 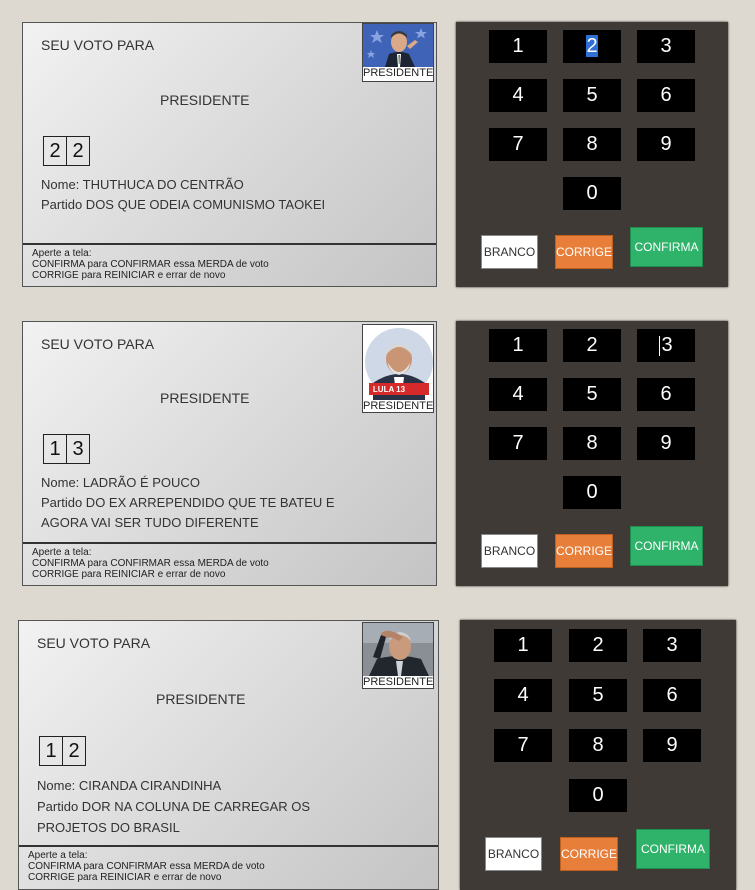 I want to click on vote-digits: 1 3, so click(x=66, y=449).